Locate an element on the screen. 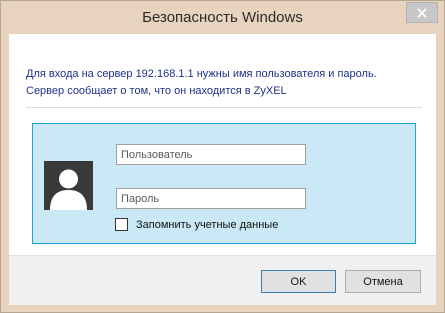 The image size is (445, 313). remember-label: Запомнить учетные данные is located at coordinates (207, 224).